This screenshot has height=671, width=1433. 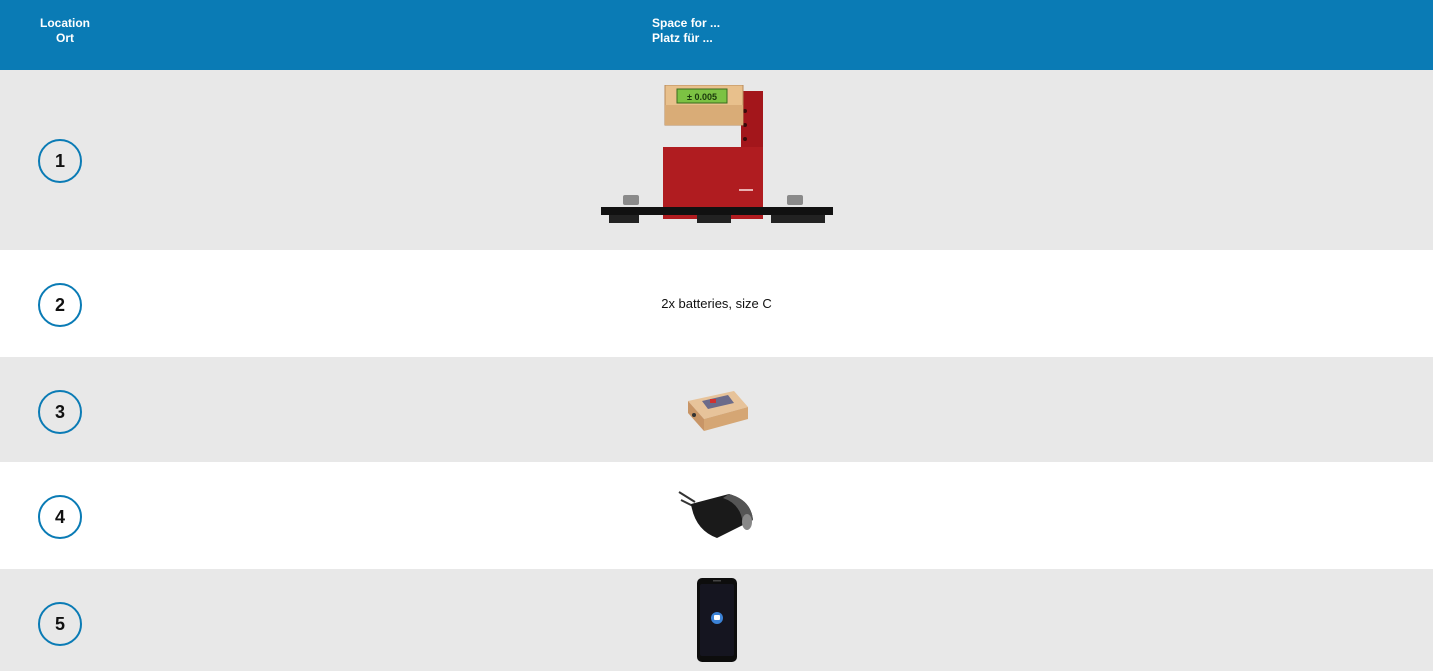 I want to click on usb-charger-image, so click(x=715, y=514).